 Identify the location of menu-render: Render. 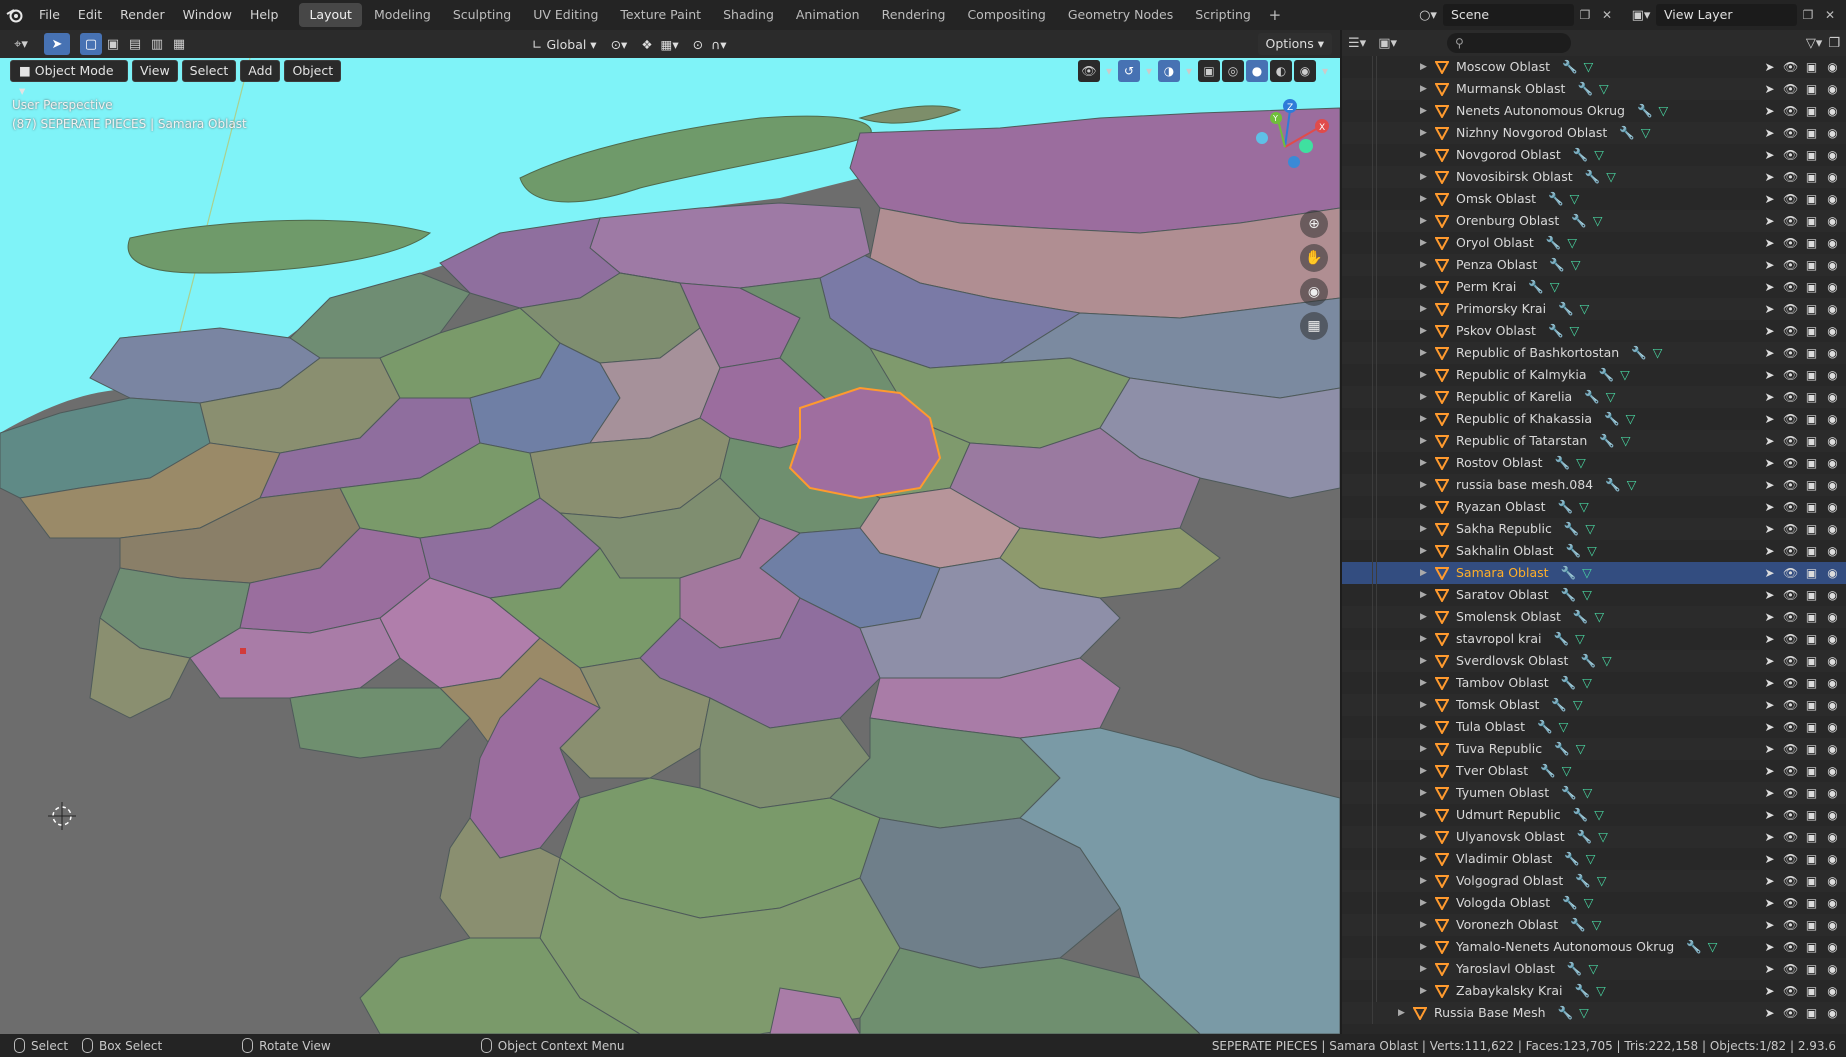
(142, 15).